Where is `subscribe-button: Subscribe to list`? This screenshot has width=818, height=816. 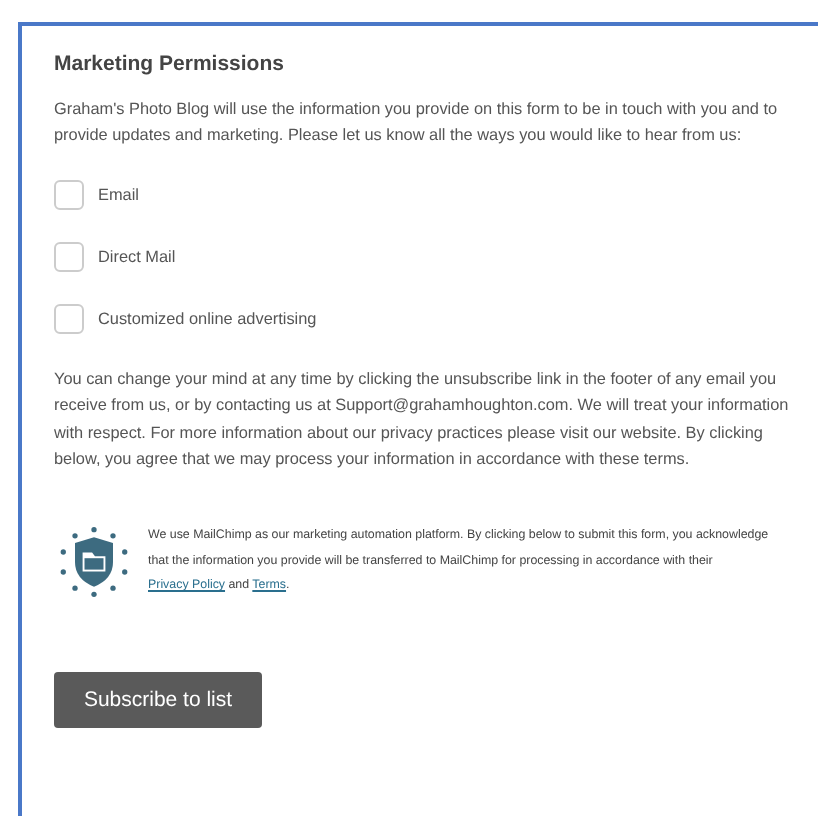 subscribe-button: Subscribe to list is located at coordinates (158, 700).